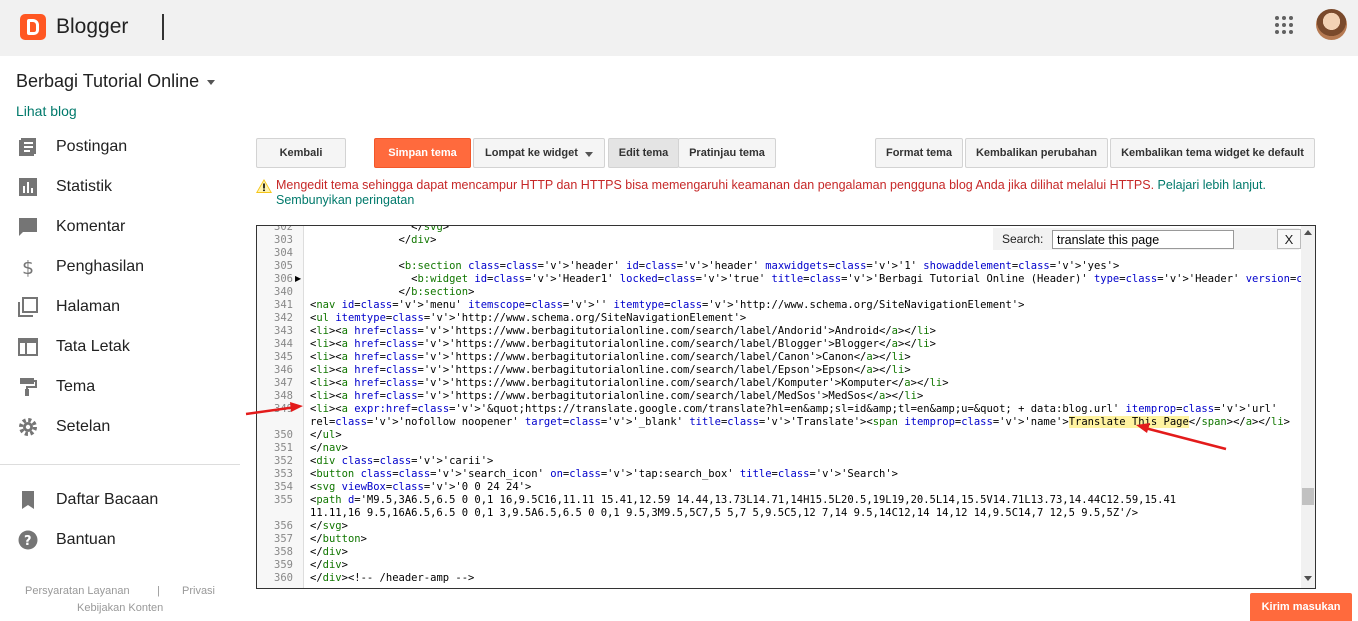  Describe the element at coordinates (1212, 185) in the screenshot. I see `learn-more-link: Pelajari lebih lanjut.` at that location.